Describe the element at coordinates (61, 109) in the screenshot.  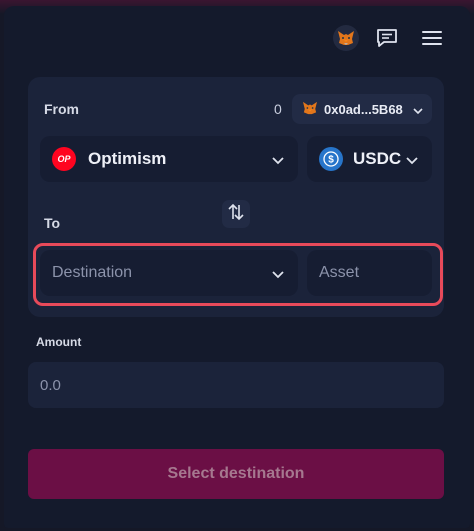
I see `from-label: From` at that location.